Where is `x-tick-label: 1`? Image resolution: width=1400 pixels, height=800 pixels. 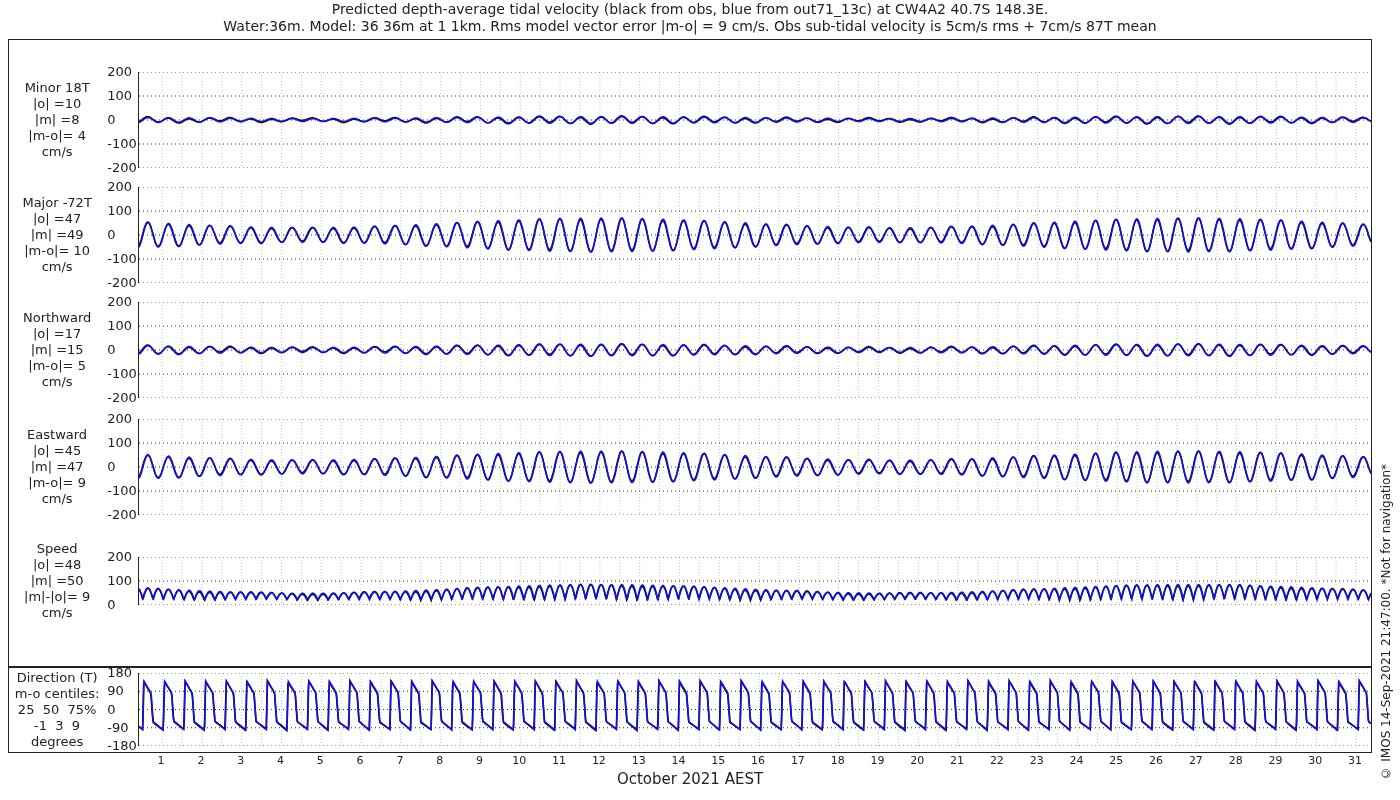 x-tick-label: 1 is located at coordinates (161, 761).